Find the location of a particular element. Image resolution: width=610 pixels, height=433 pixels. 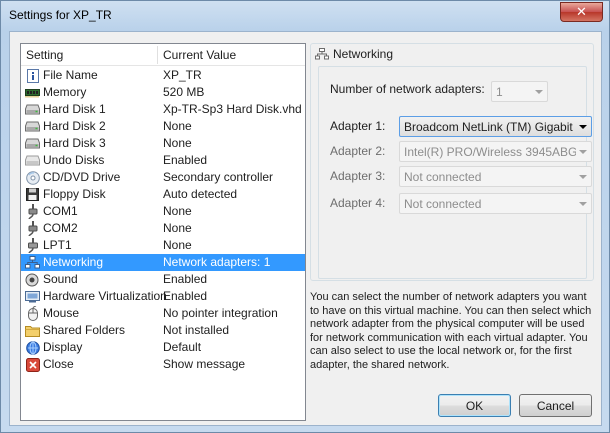

setting-name: Mouse is located at coordinates (61, 313).